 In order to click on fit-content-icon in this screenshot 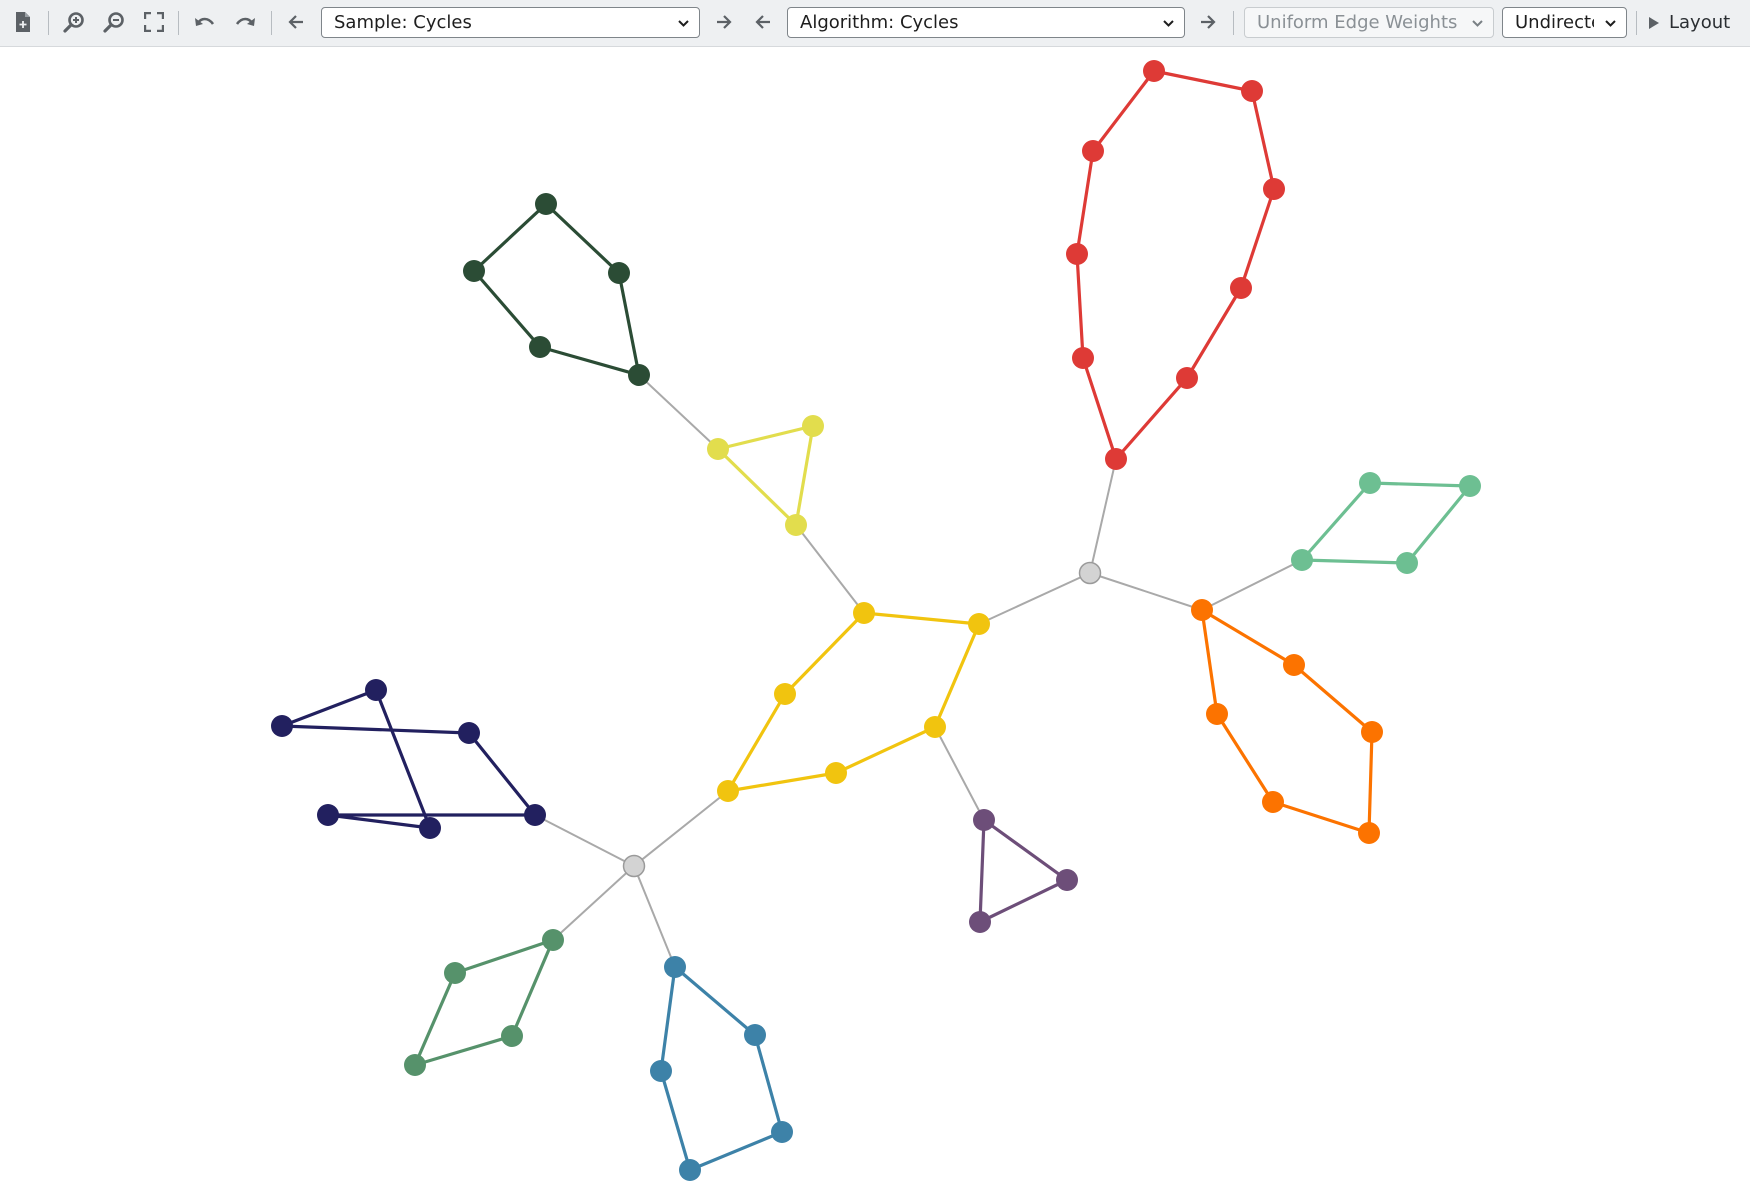, I will do `click(154, 22)`.